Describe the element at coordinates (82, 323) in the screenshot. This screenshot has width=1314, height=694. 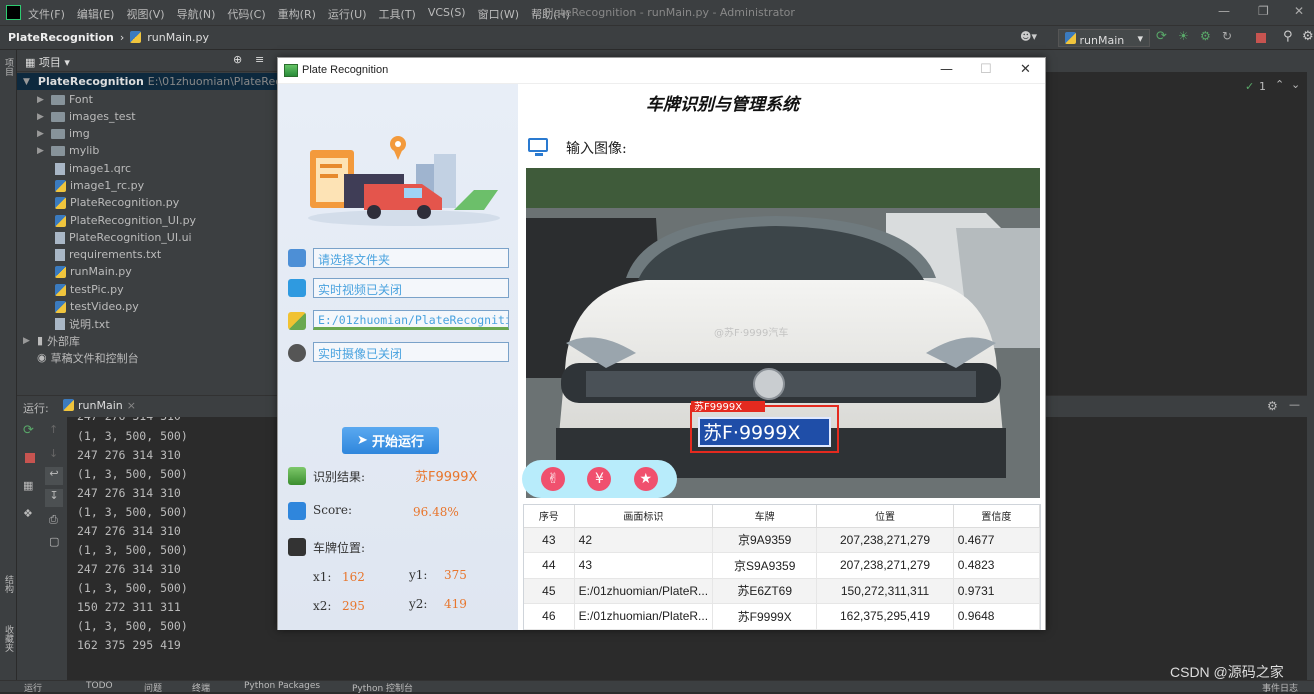
I see `tree-item-readme: 说明.txt` at that location.